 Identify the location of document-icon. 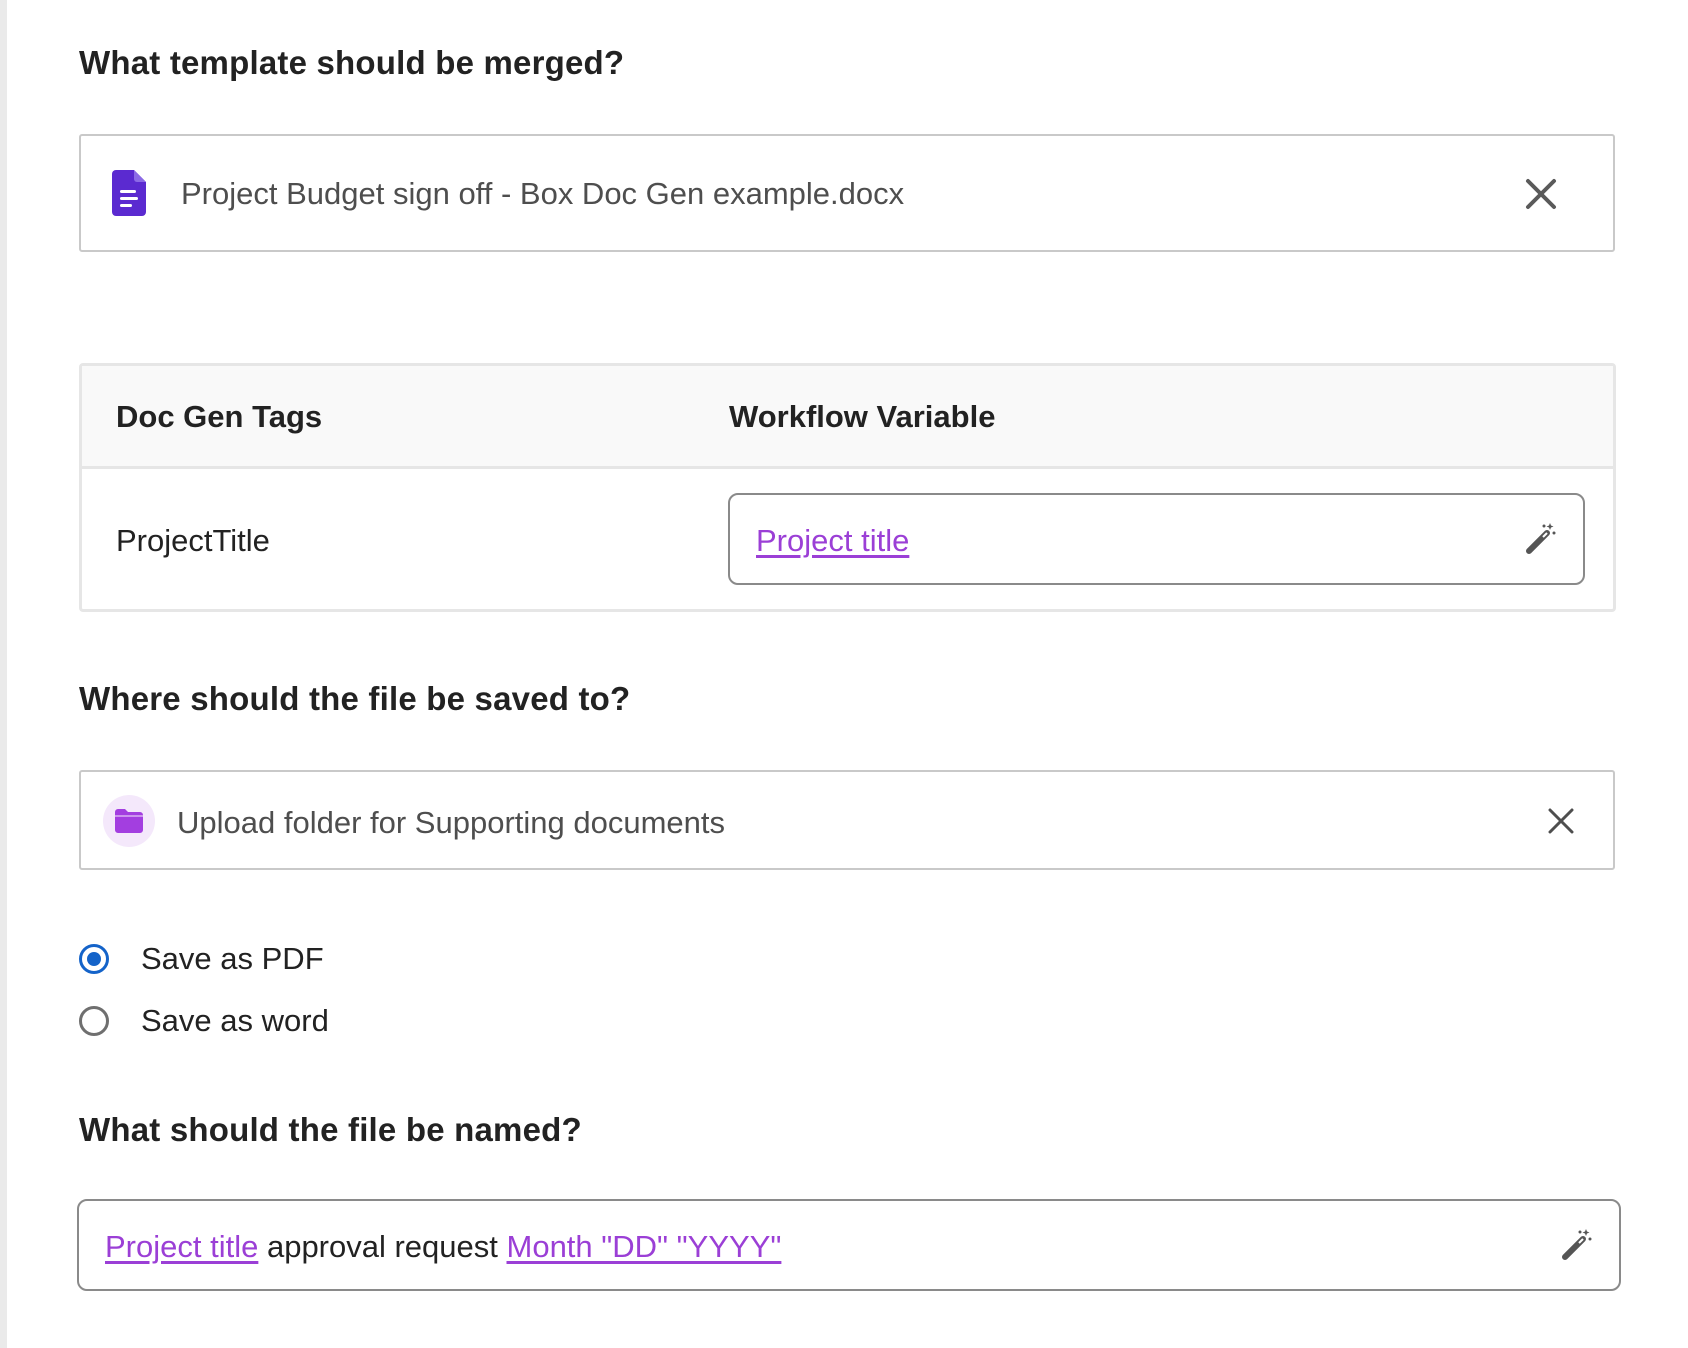
(129, 193).